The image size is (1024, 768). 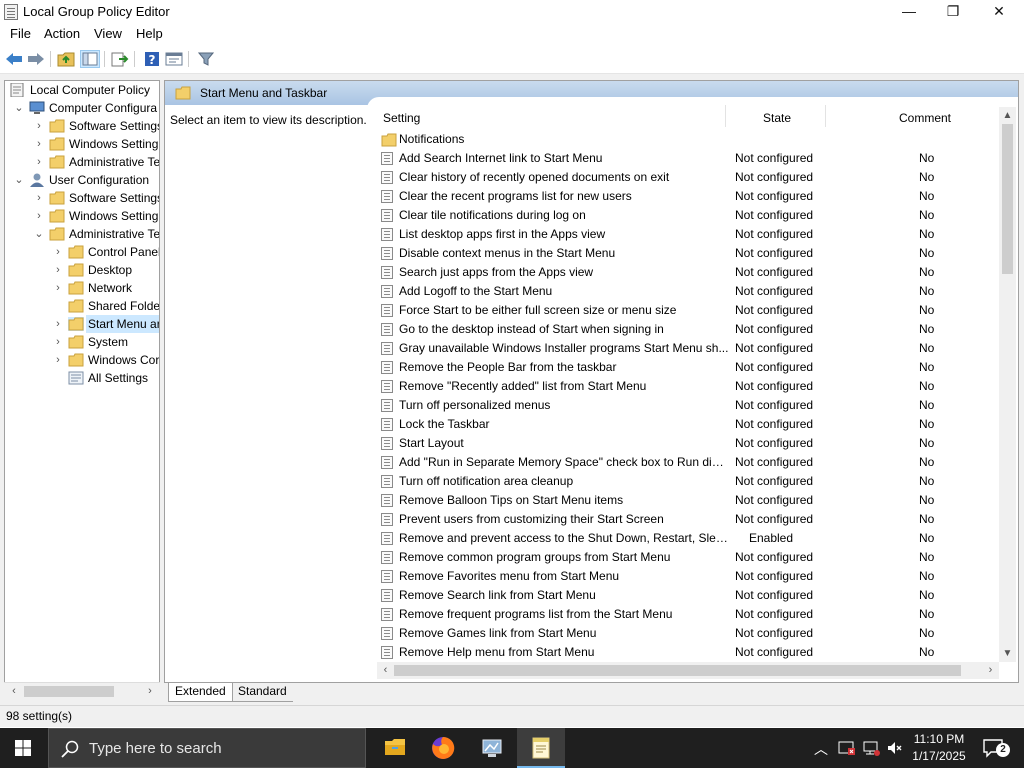 I want to click on file-explorer-taskbar-icon, so click(x=394, y=748).